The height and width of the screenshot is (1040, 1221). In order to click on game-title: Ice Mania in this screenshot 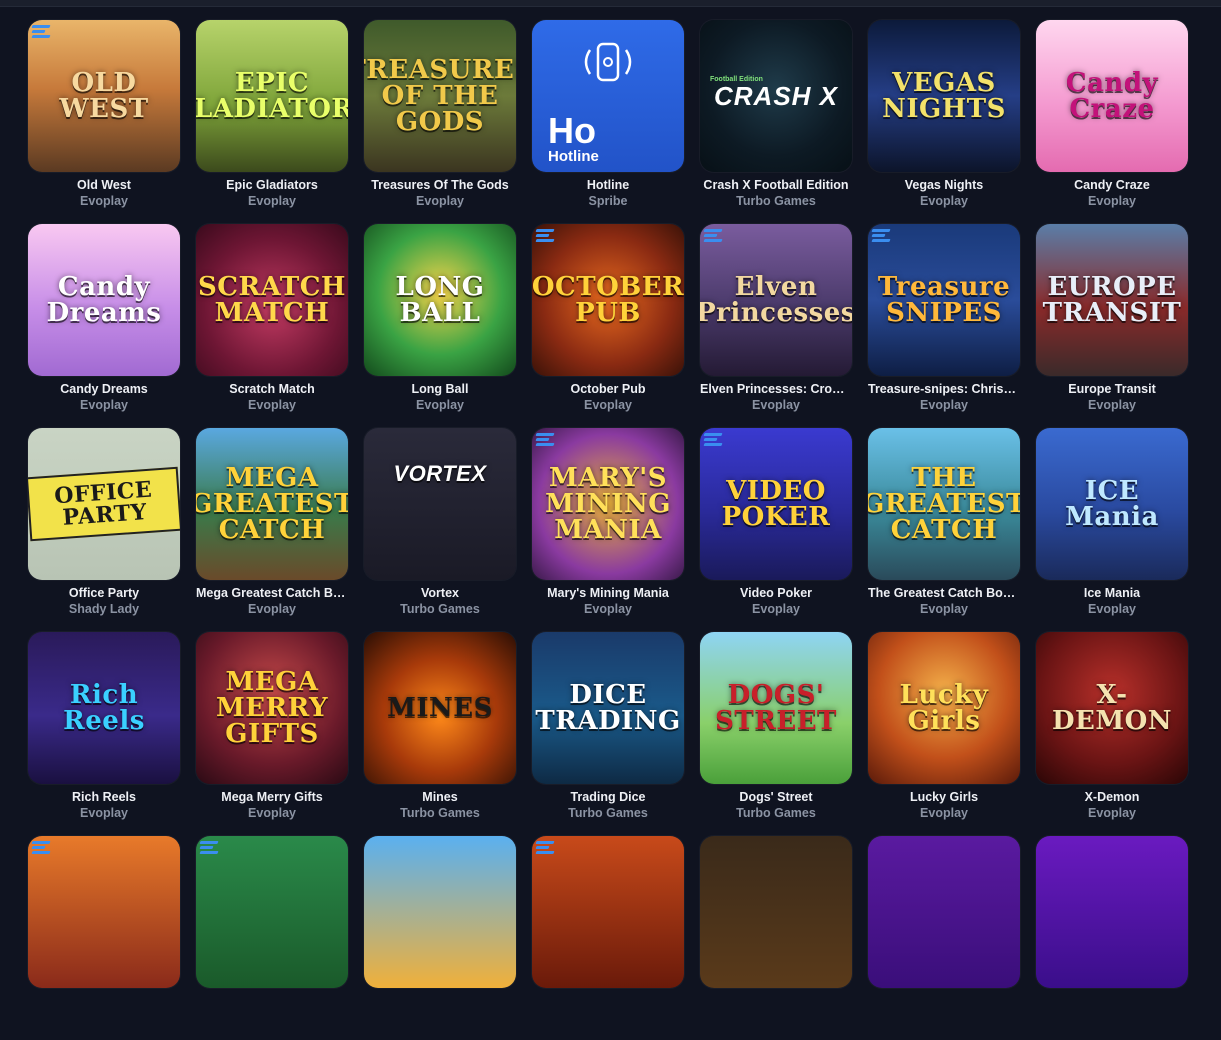, I will do `click(1112, 593)`.